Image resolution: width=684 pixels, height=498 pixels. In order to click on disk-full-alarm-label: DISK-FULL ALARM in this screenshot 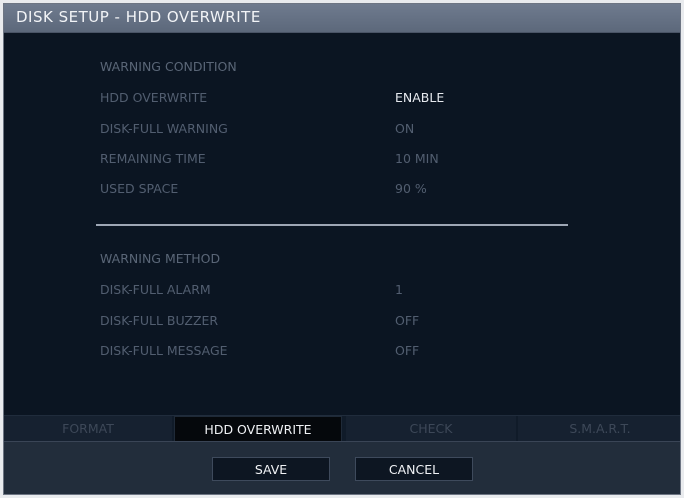, I will do `click(155, 289)`.